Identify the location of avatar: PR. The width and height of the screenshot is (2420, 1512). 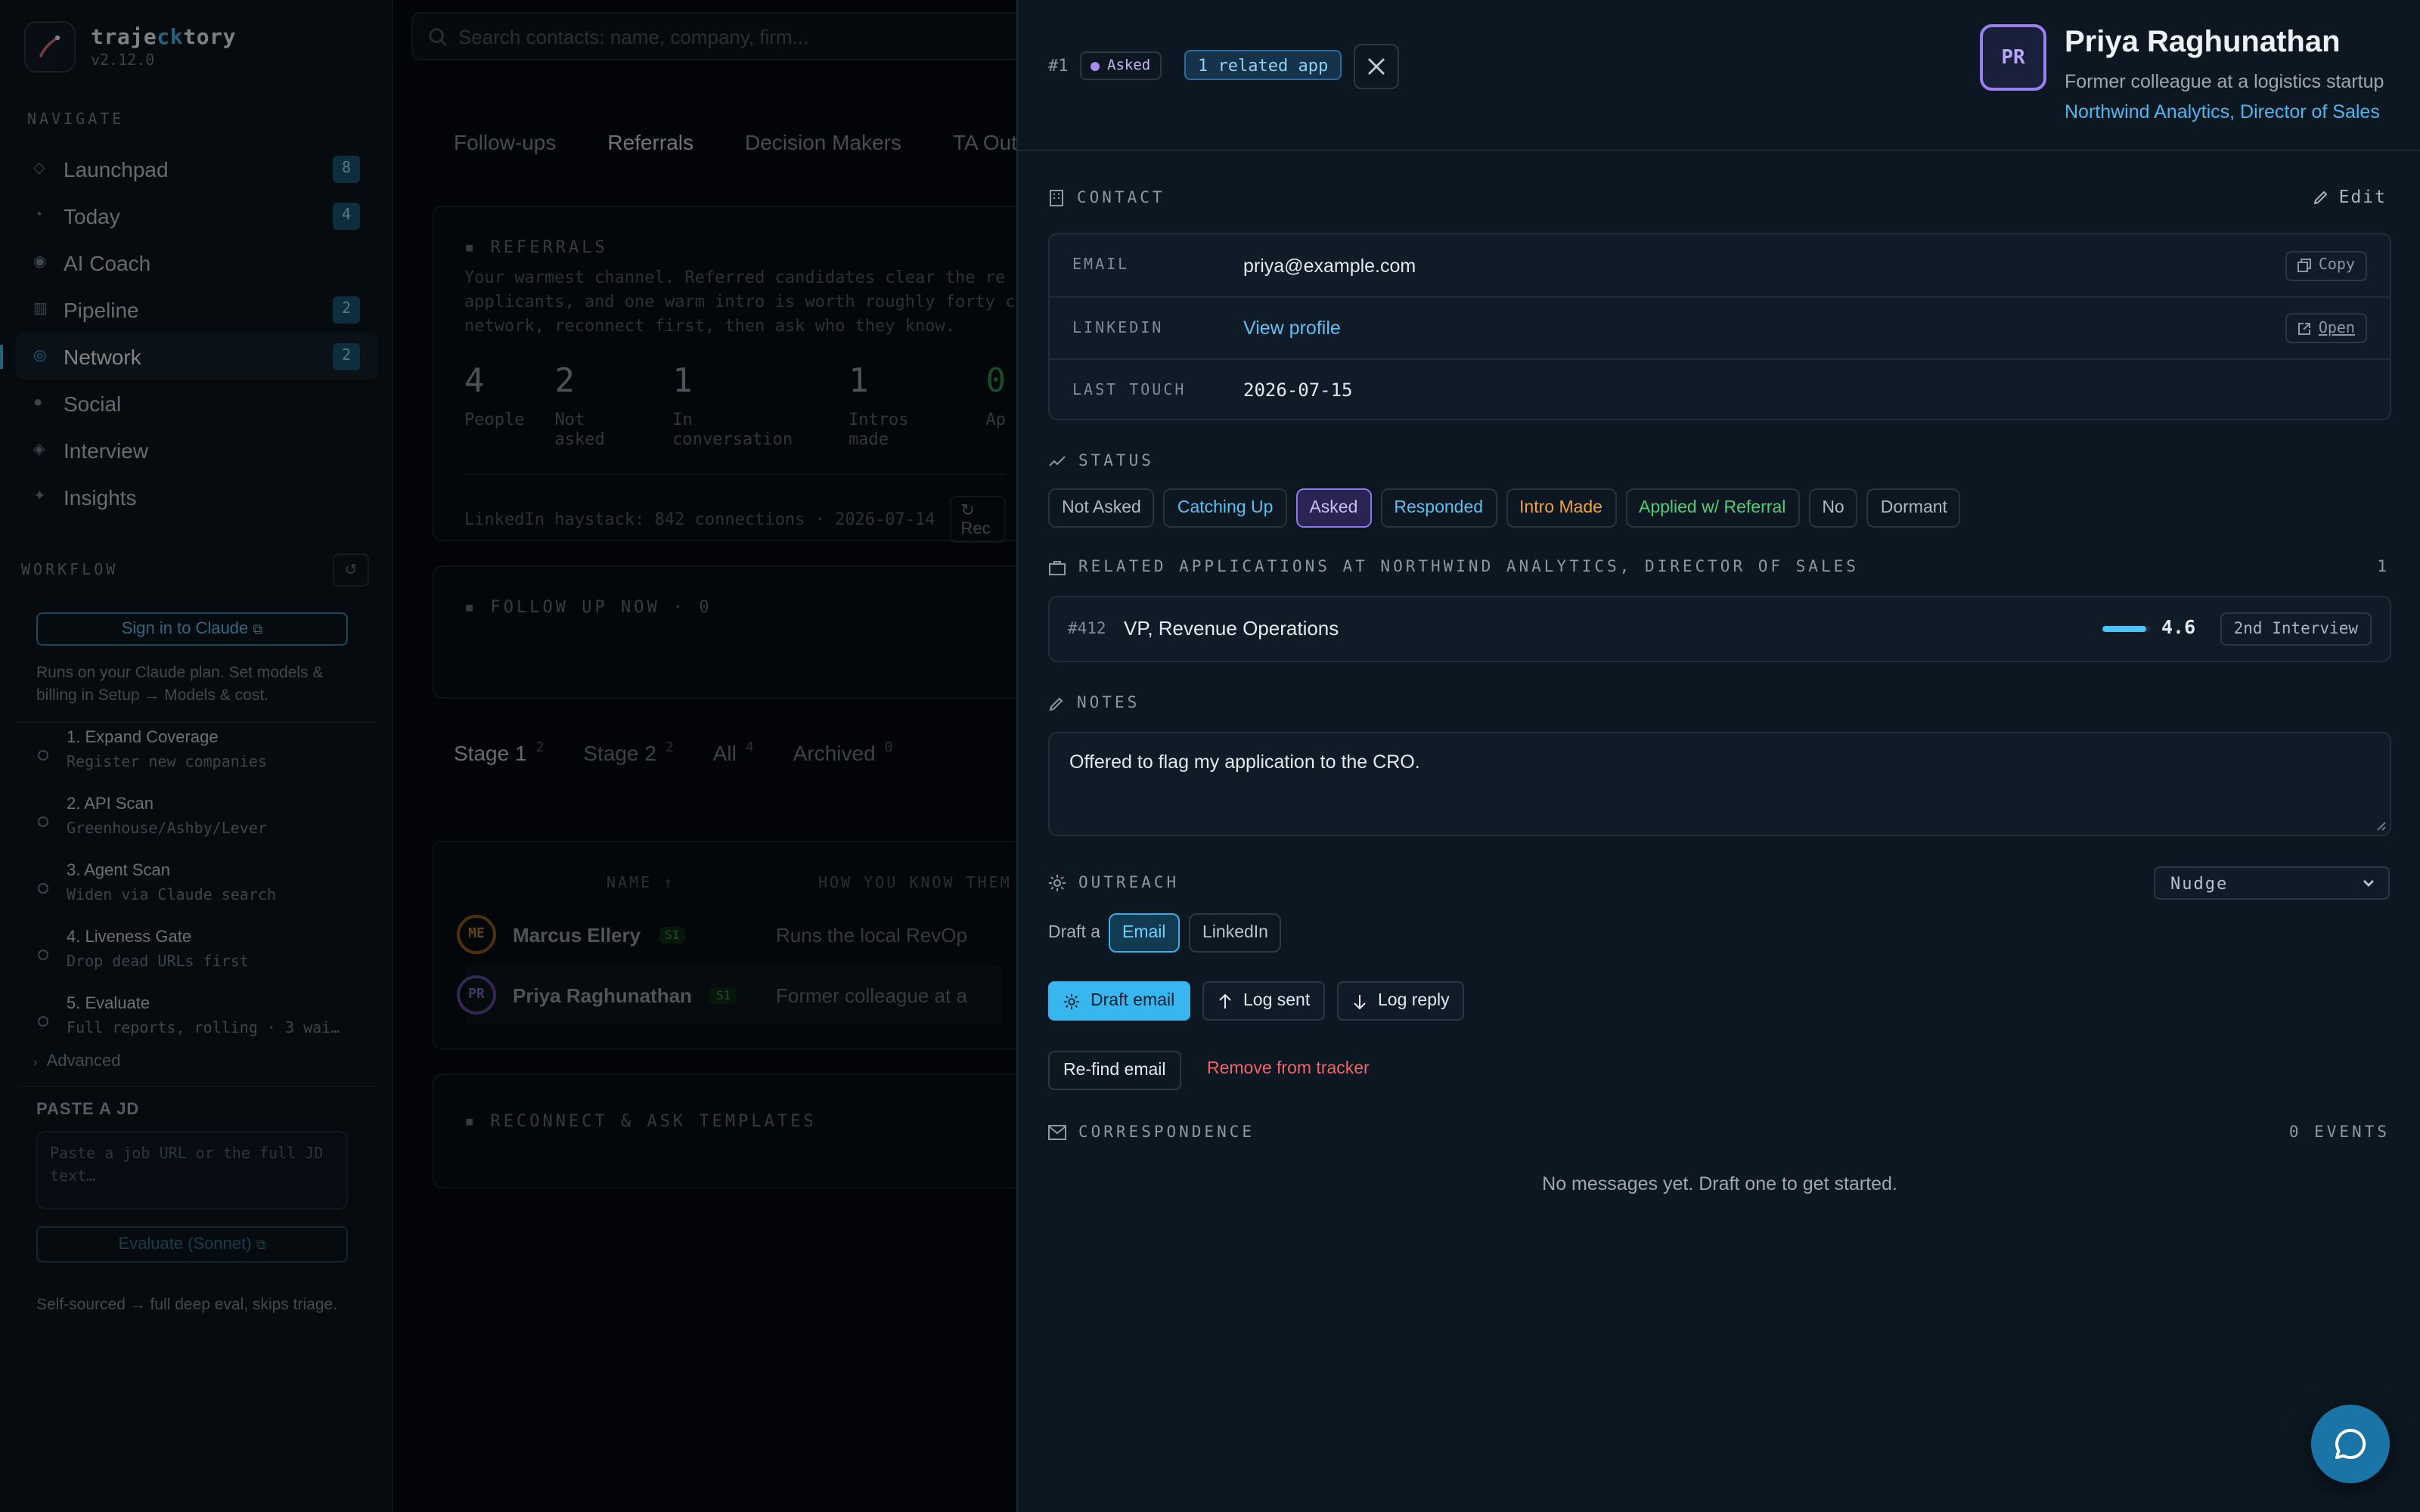
(2013, 58).